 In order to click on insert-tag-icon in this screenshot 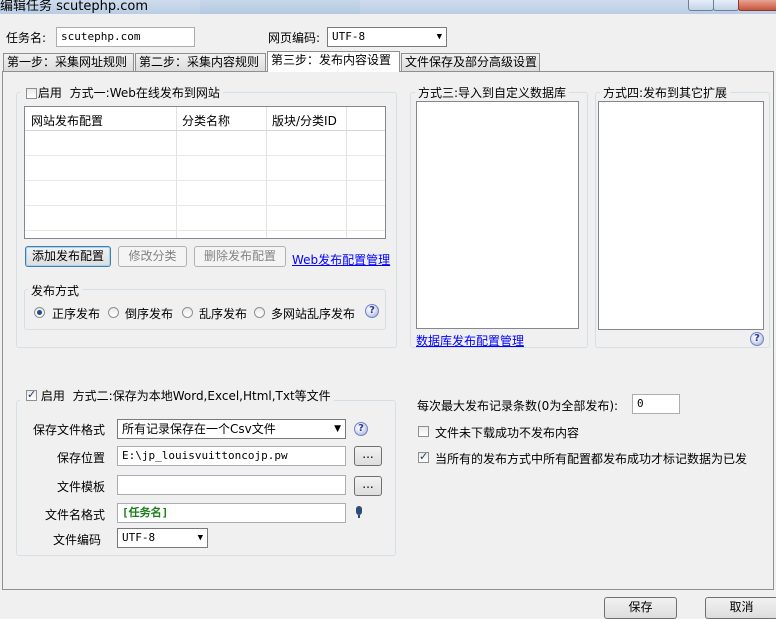, I will do `click(359, 512)`.